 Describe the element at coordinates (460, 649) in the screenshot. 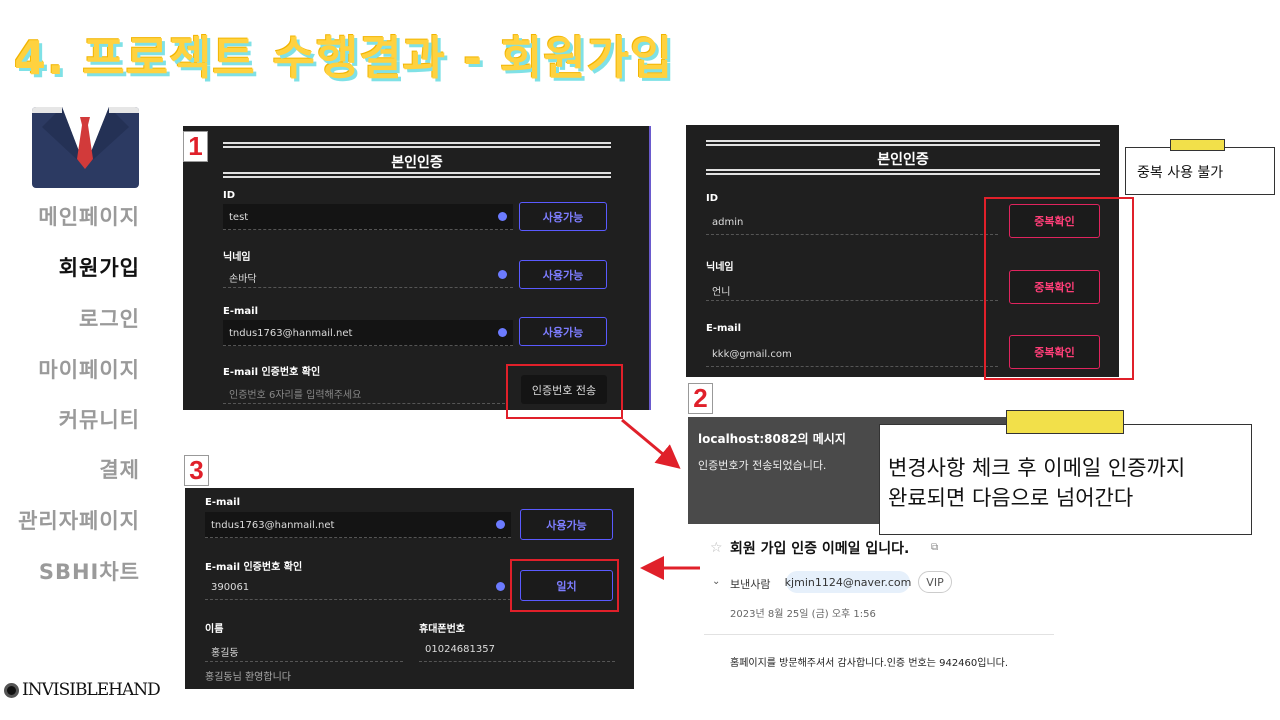

I see `phone-value: 01024681357` at that location.